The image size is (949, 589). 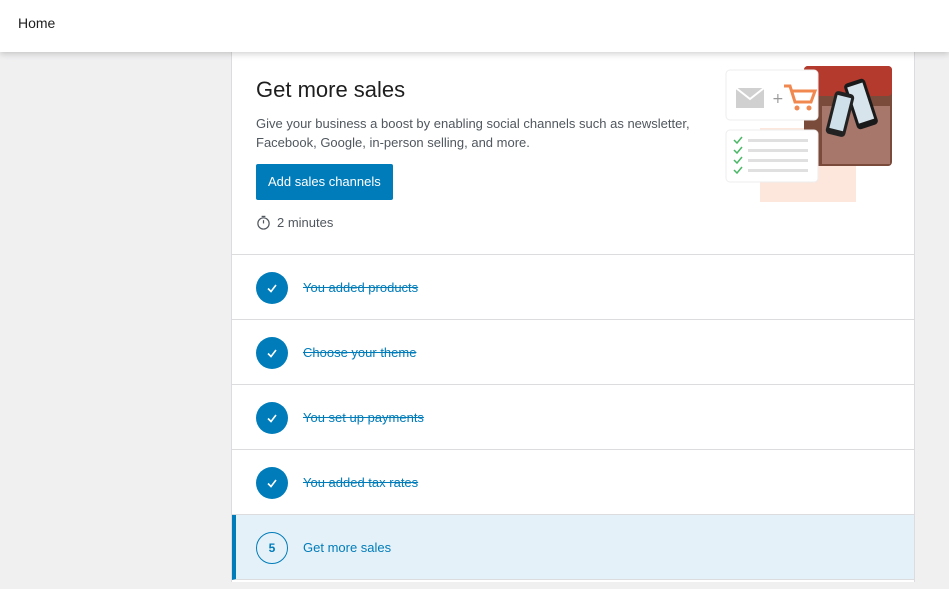 What do you see at coordinates (361, 482) in the screenshot?
I see `task-label: You added tax rates` at bounding box center [361, 482].